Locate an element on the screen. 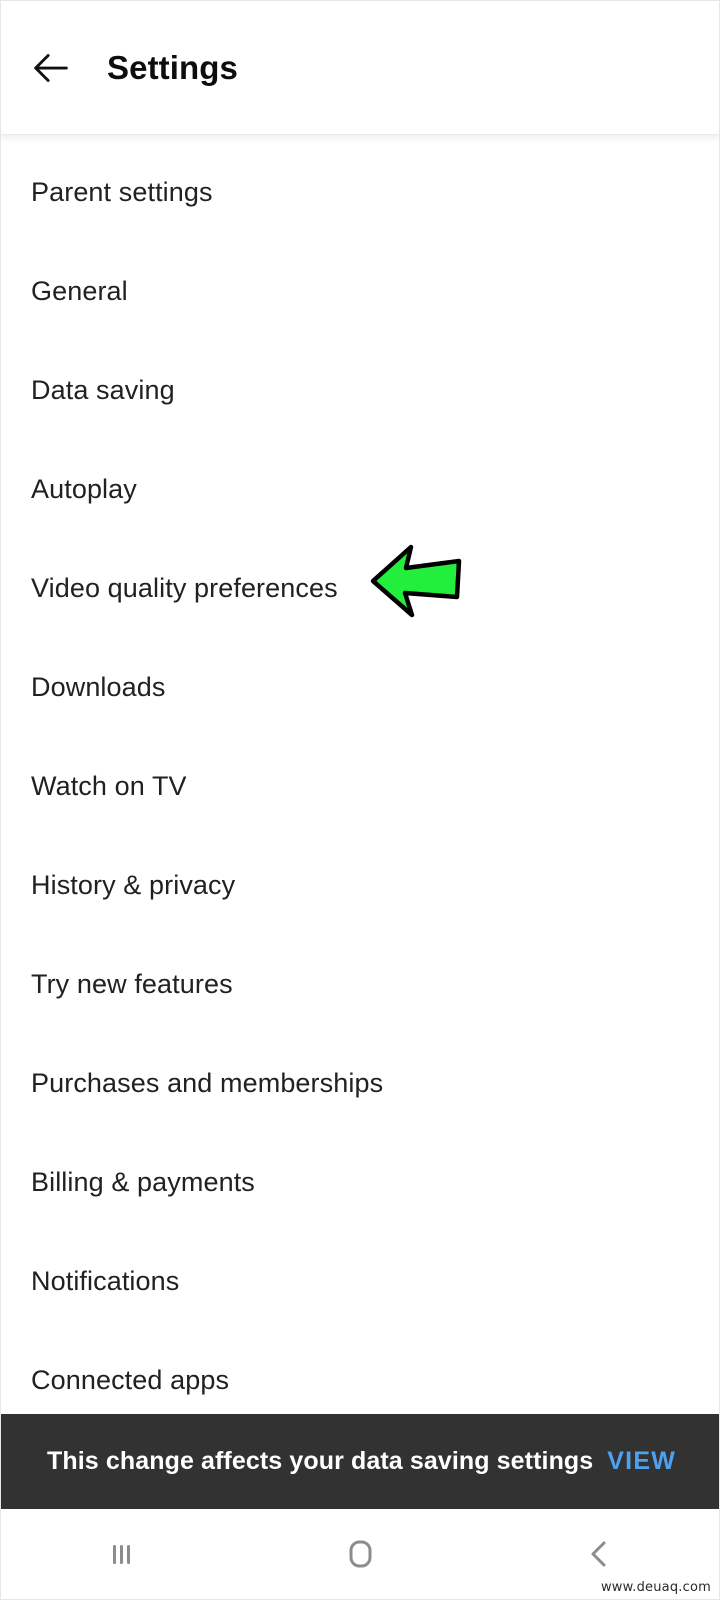  sidebar-item-try-new-features: Try new features is located at coordinates (360, 984).